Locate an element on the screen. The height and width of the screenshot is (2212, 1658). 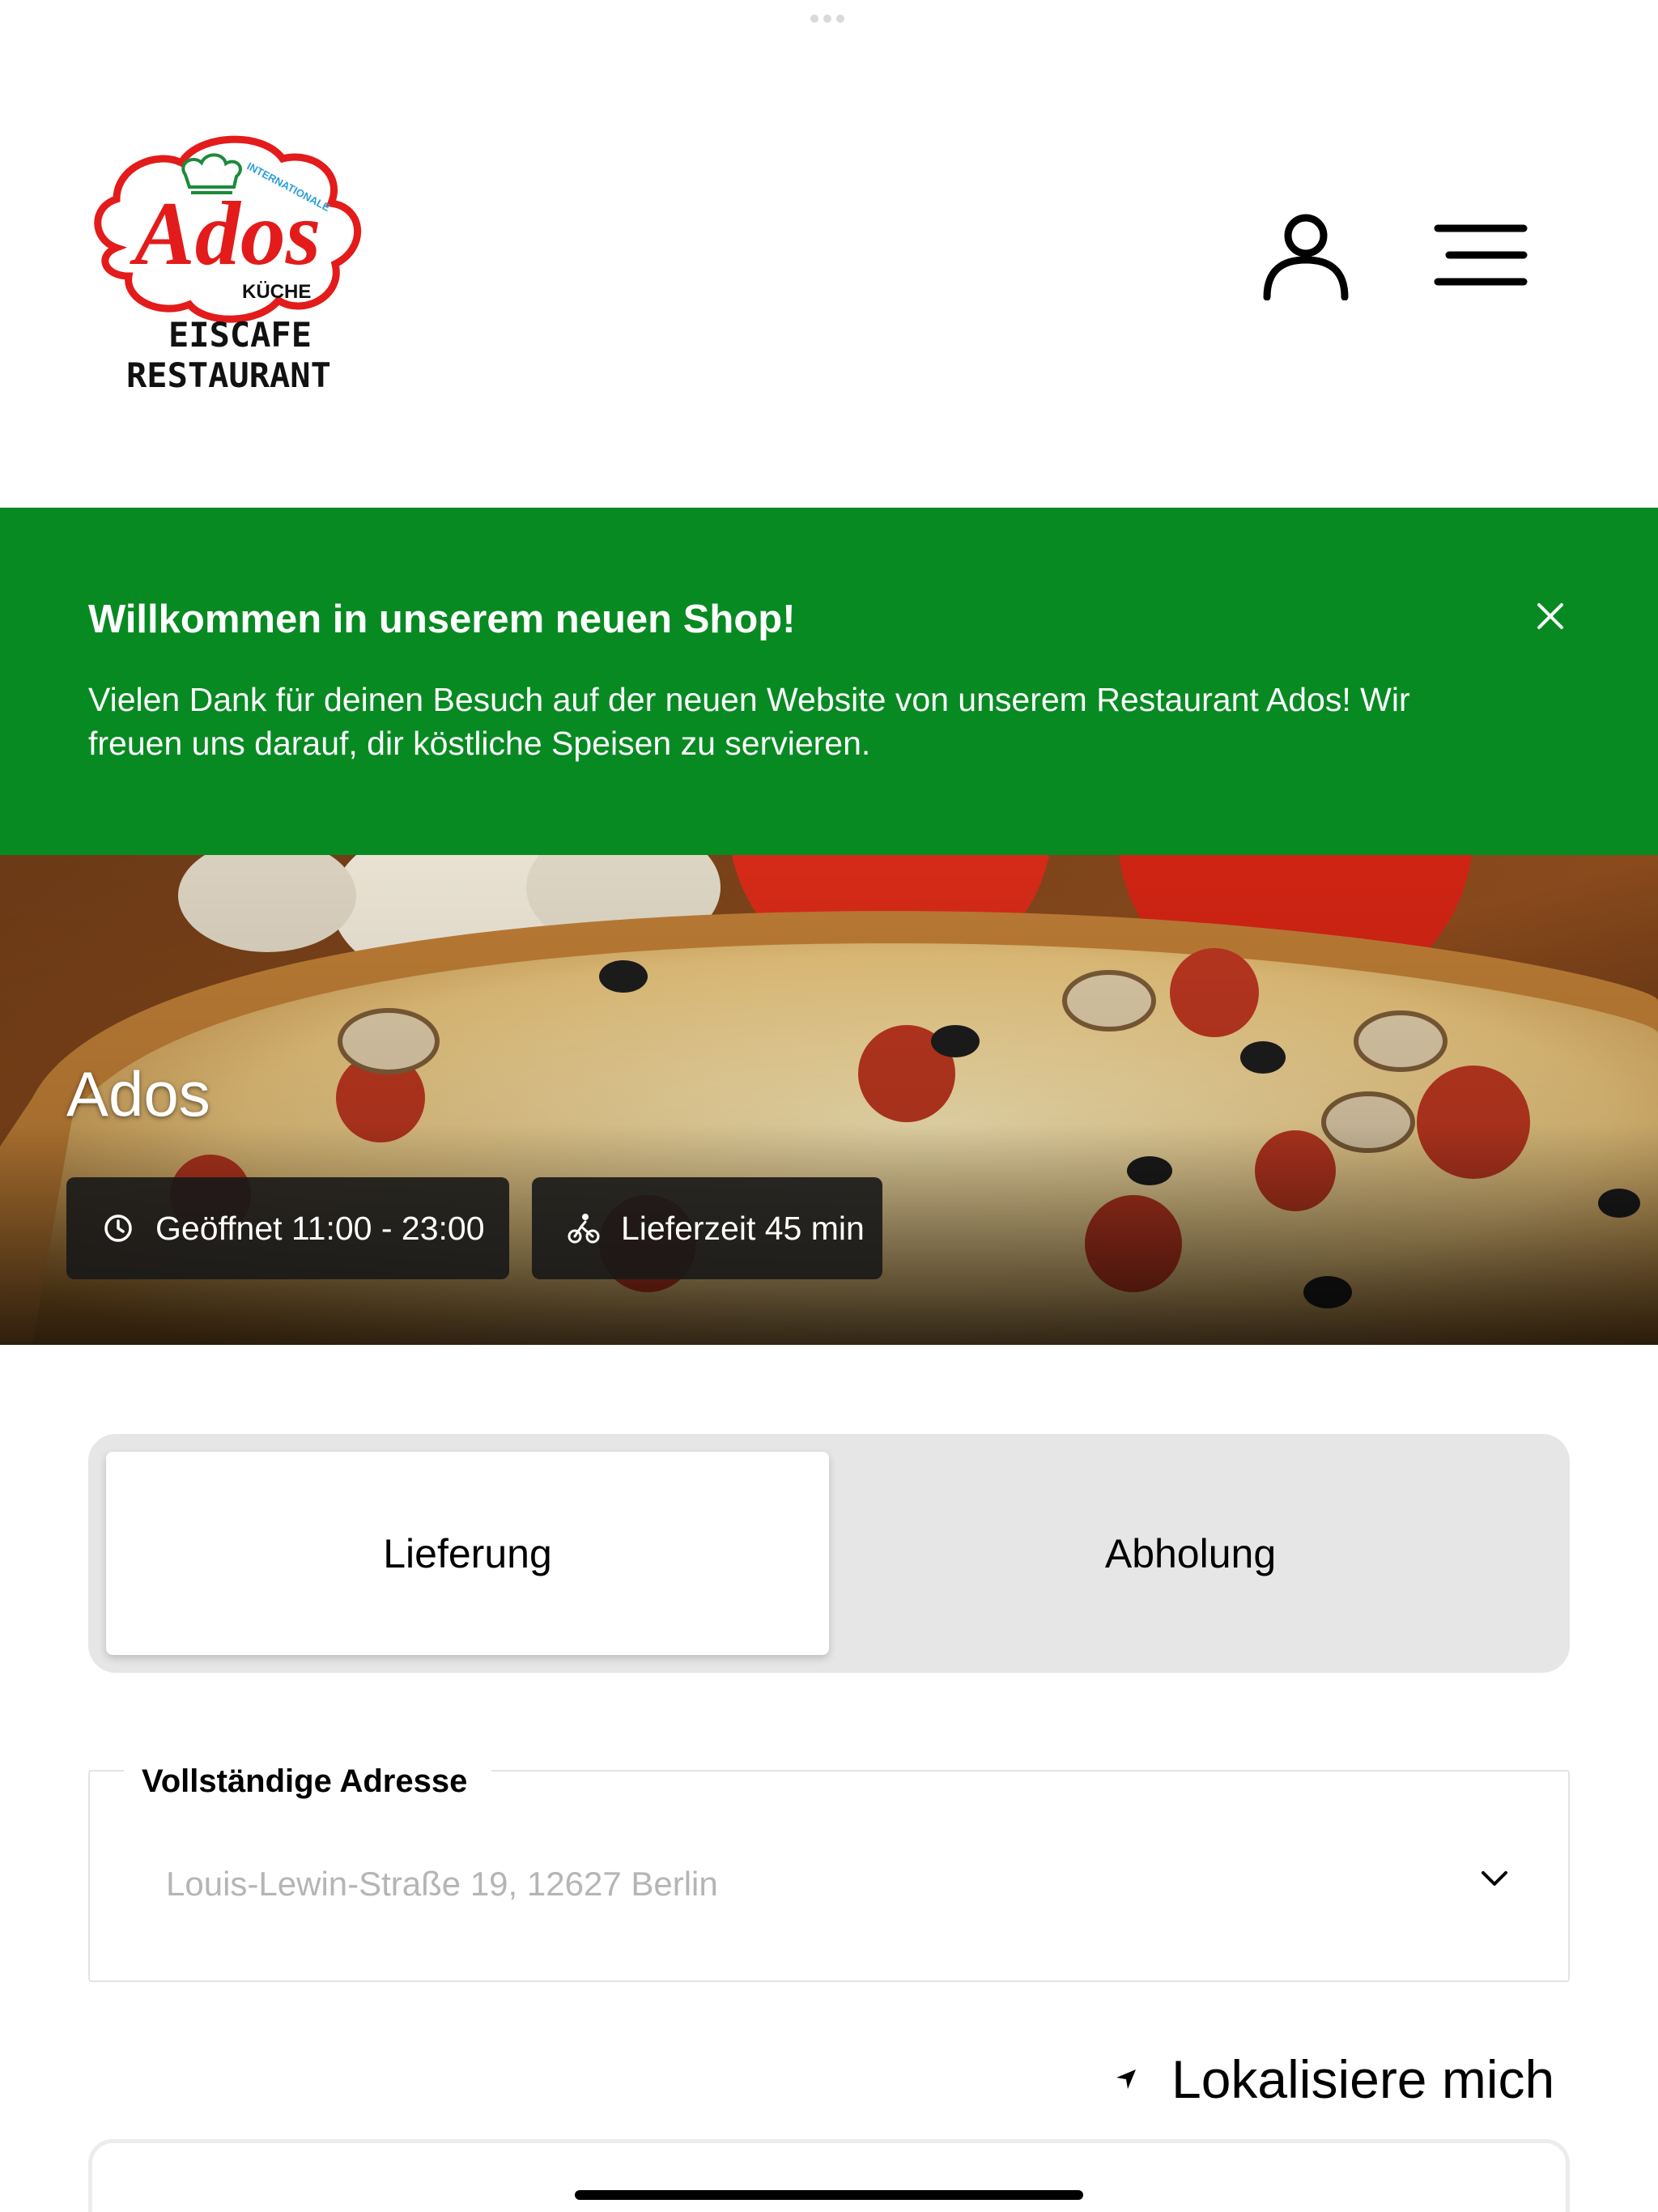
banner-title: Willkommen in unserem neuen Shop! is located at coordinates (442, 619).